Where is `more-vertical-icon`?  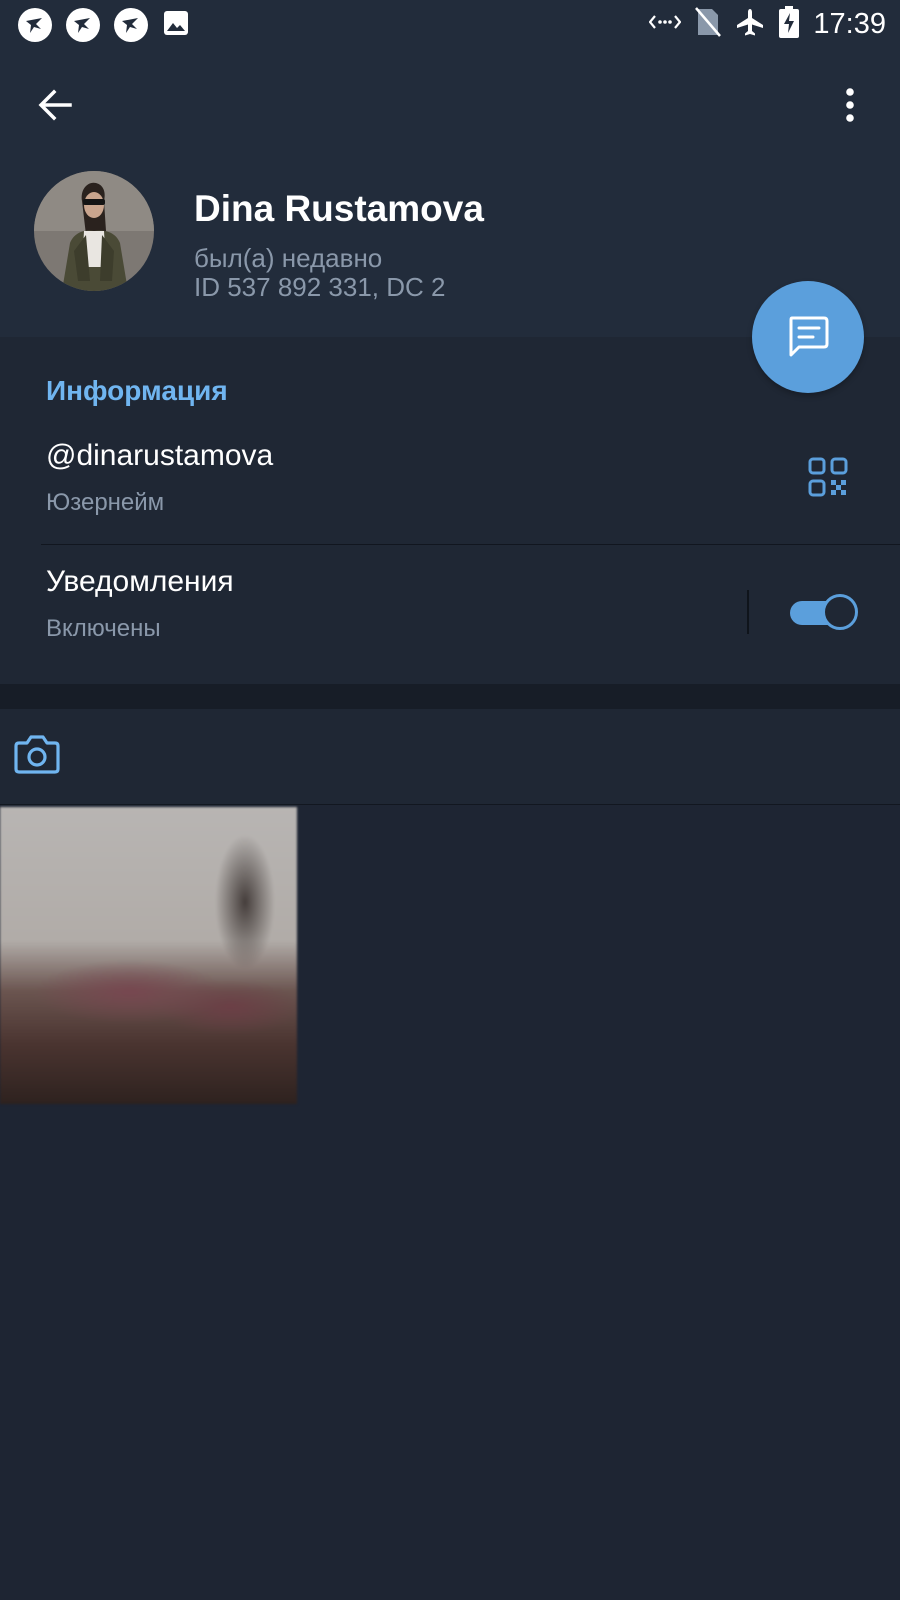 more-vertical-icon is located at coordinates (850, 105).